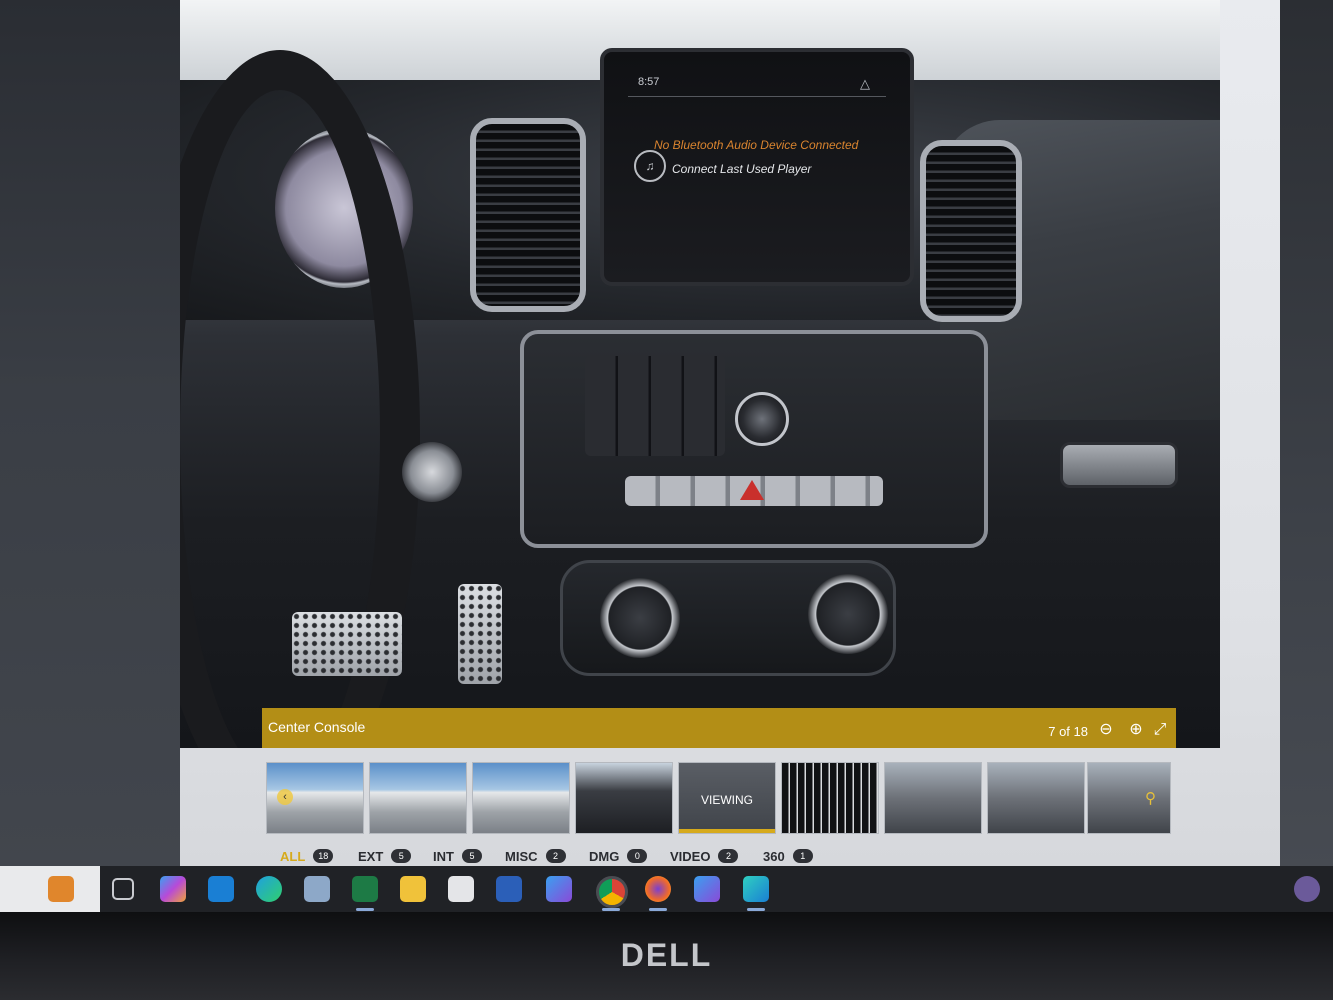 This screenshot has width=1333, height=1000. I want to click on filter-label: INT, so click(443, 856).